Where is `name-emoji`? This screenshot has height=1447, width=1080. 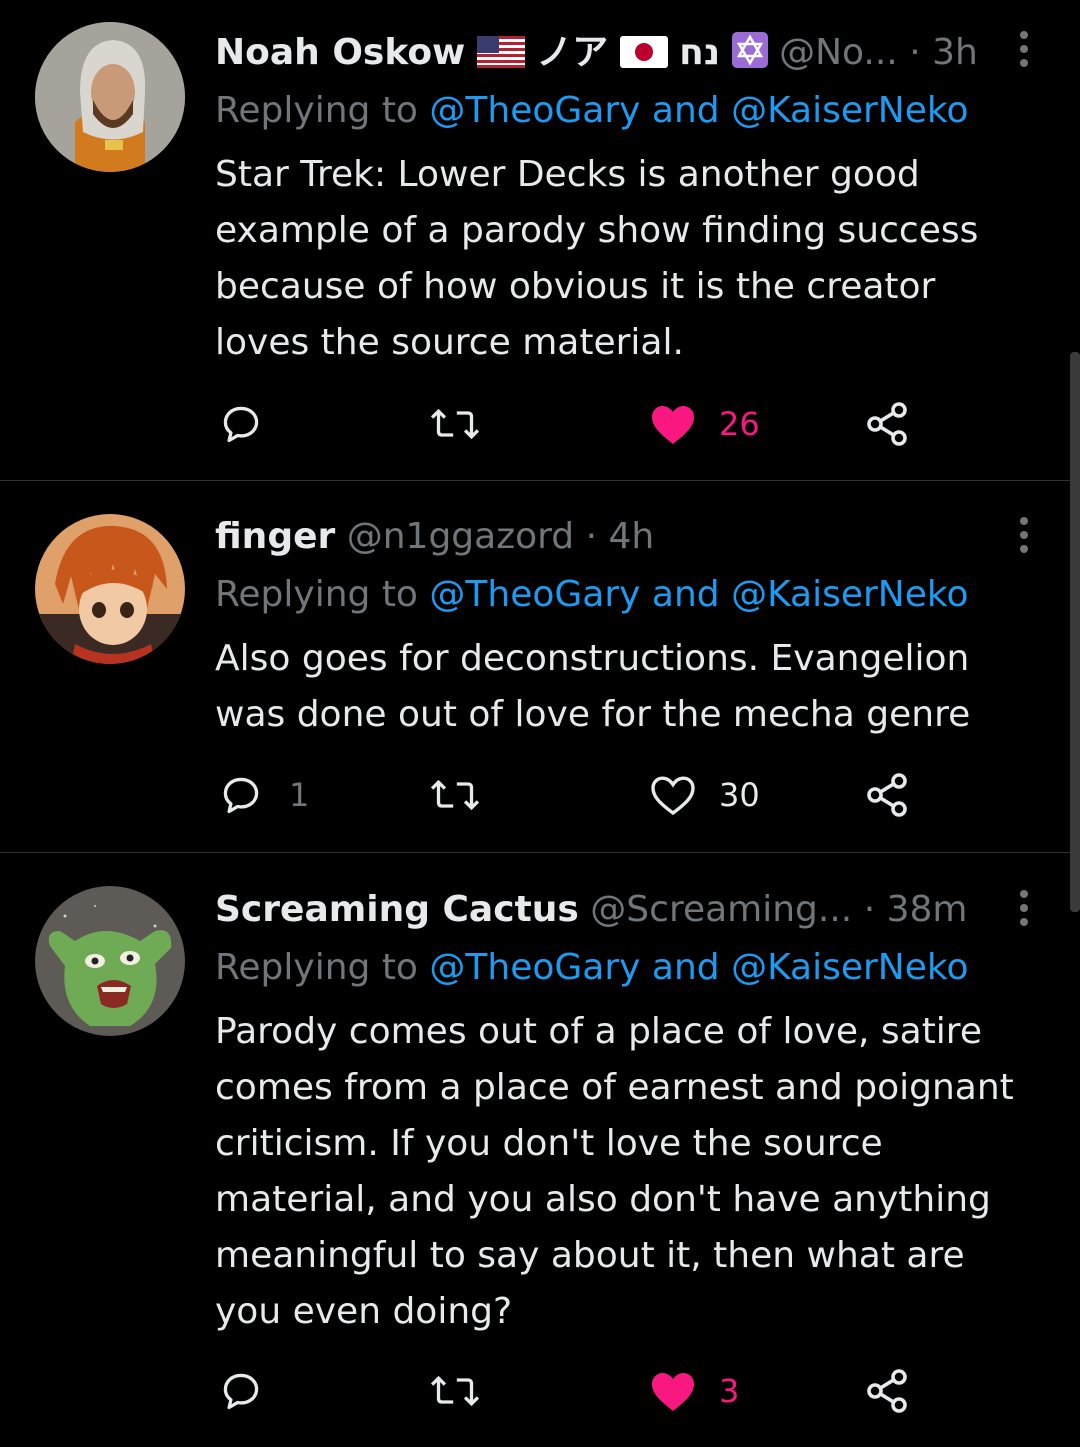
name-emoji is located at coordinates (500, 57).